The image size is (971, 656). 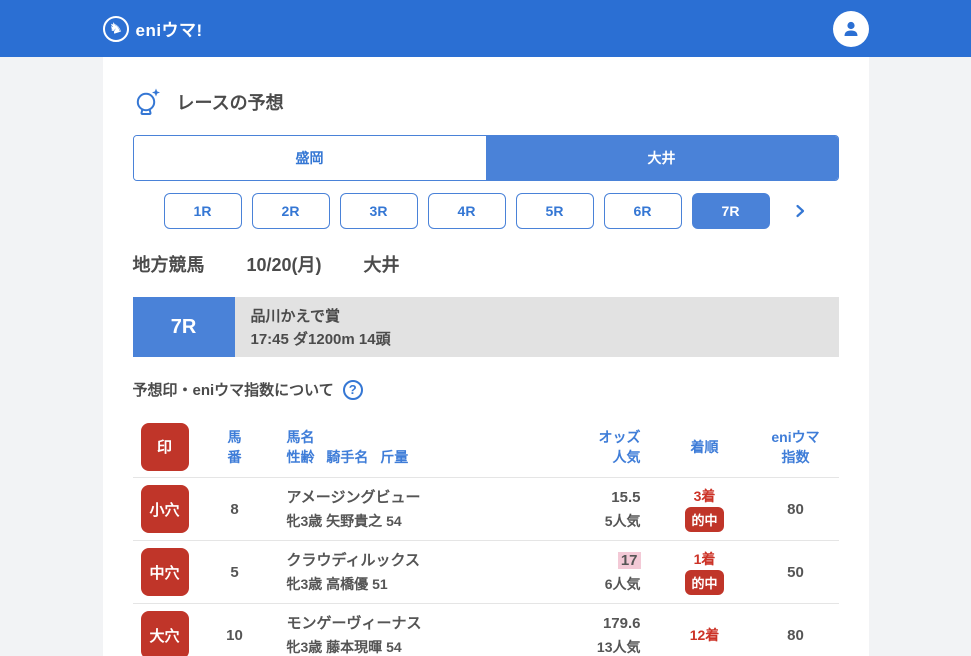 I want to click on race-name: 品川かえで賞, so click(x=295, y=316).